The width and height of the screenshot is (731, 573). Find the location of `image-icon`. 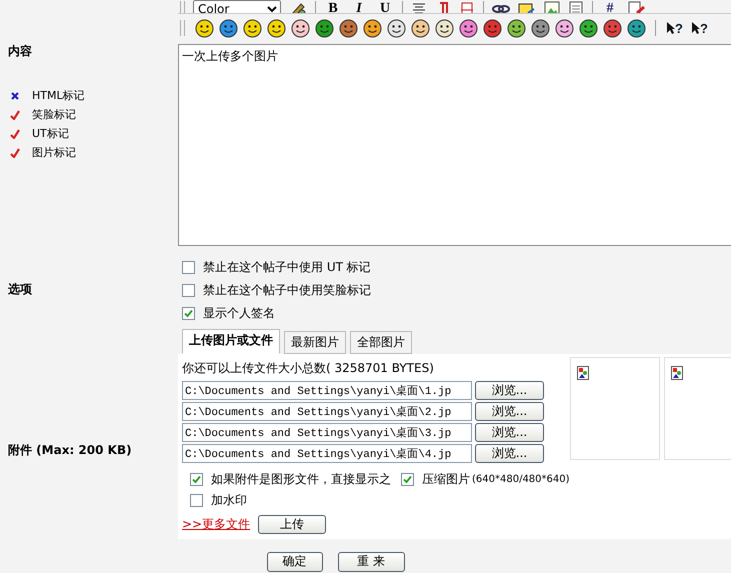

image-icon is located at coordinates (552, 7).